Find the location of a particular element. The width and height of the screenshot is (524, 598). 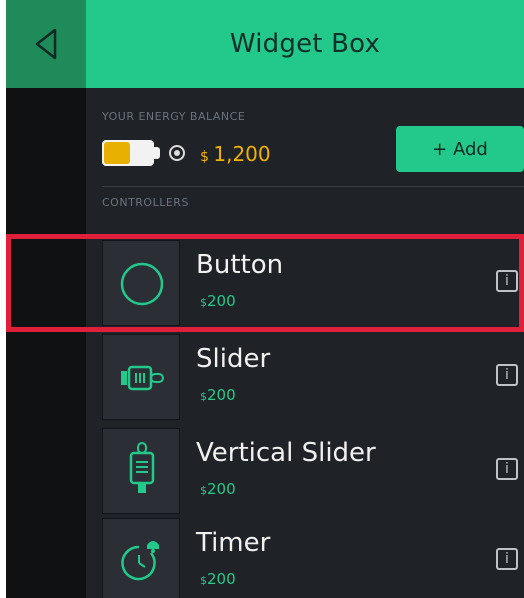

controller-item-timer: Timer $200 i is located at coordinates (313, 558).